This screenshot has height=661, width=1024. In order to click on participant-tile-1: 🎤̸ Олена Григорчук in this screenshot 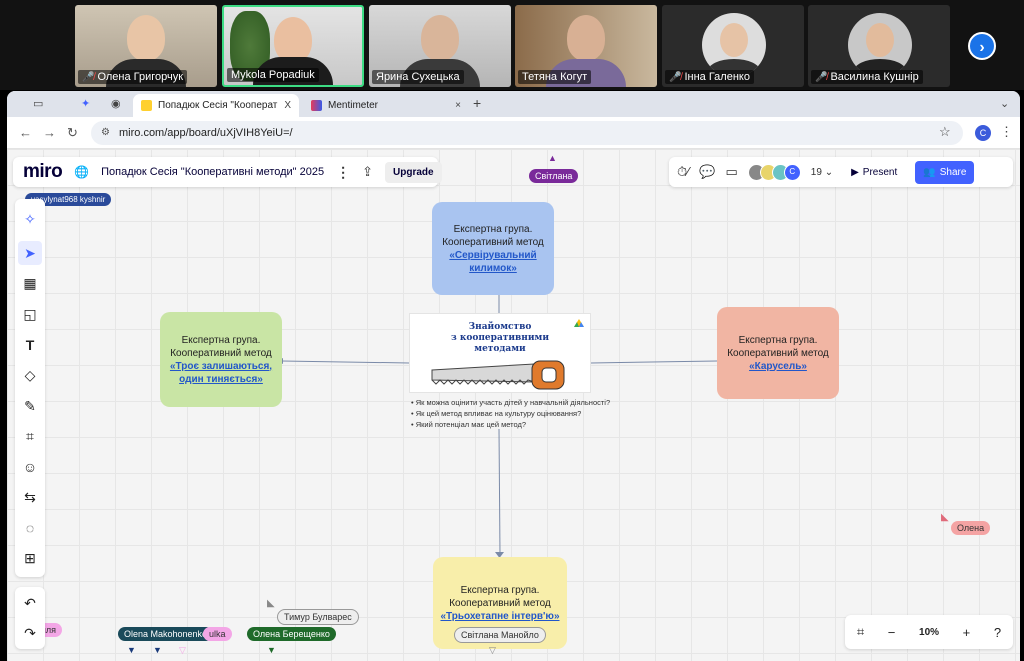, I will do `click(146, 46)`.